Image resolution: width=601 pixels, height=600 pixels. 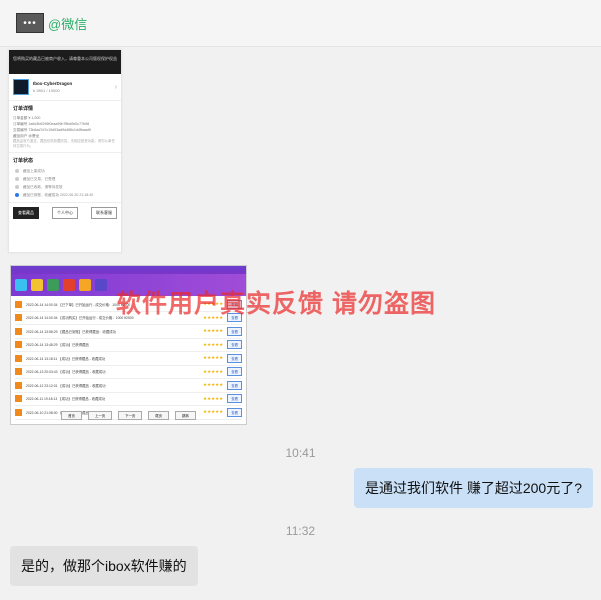 I want to click on timestamp: 11:32, so click(x=300, y=531).